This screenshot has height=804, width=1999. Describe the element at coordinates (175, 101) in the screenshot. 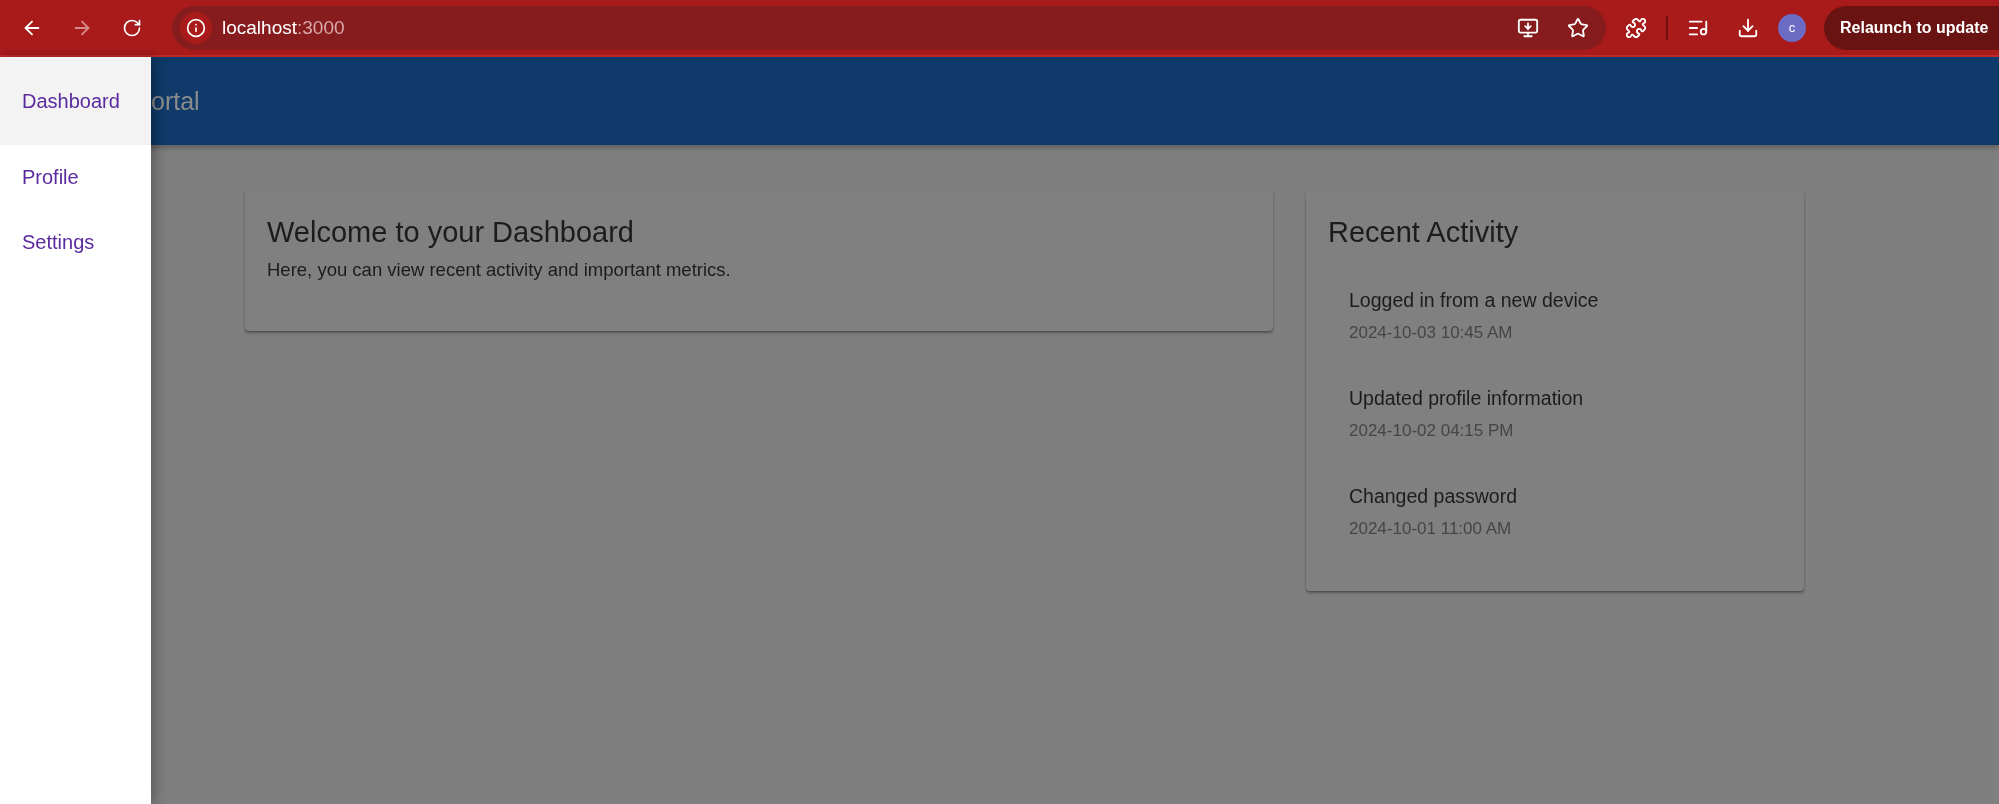

I see `app-title: ortal` at that location.